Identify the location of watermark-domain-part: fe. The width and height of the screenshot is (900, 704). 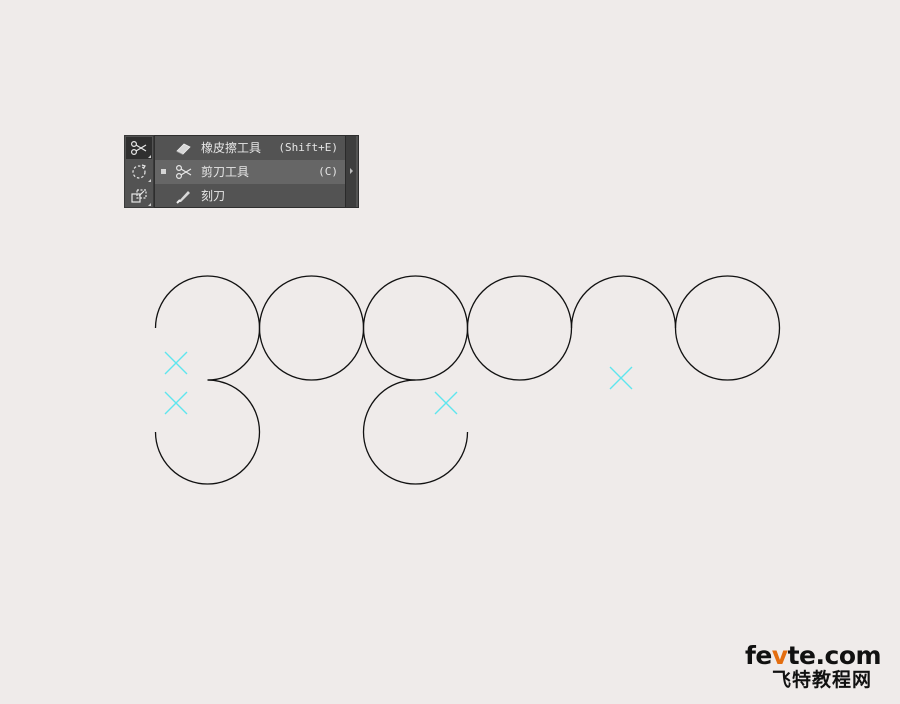
(758, 655).